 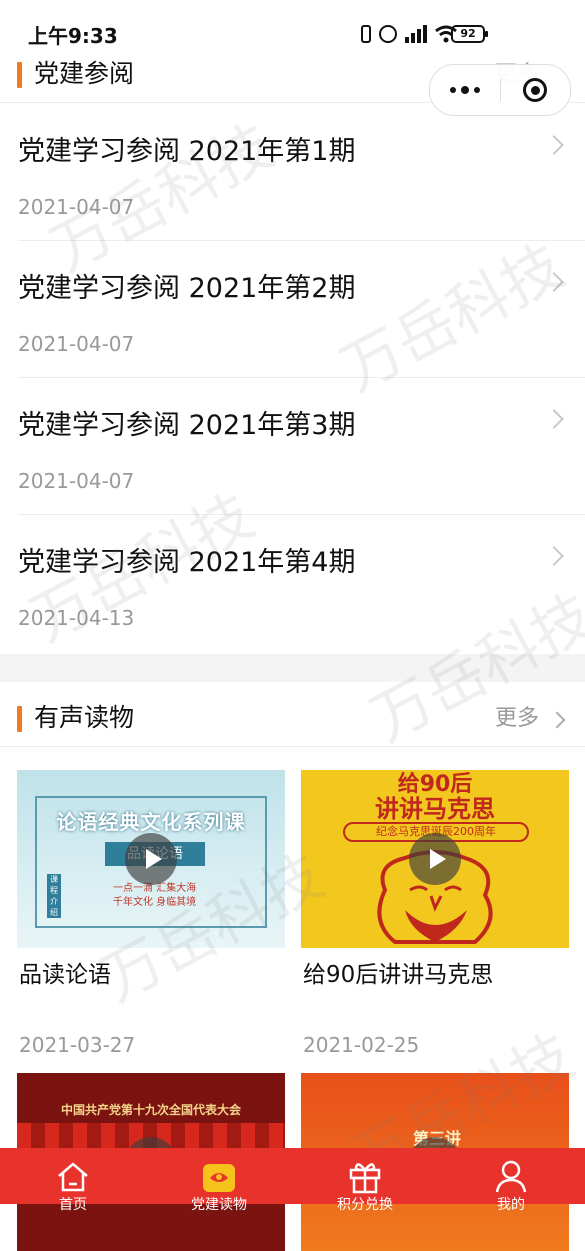 I want to click on thumb-side: 课程介绍, so click(x=54, y=896).